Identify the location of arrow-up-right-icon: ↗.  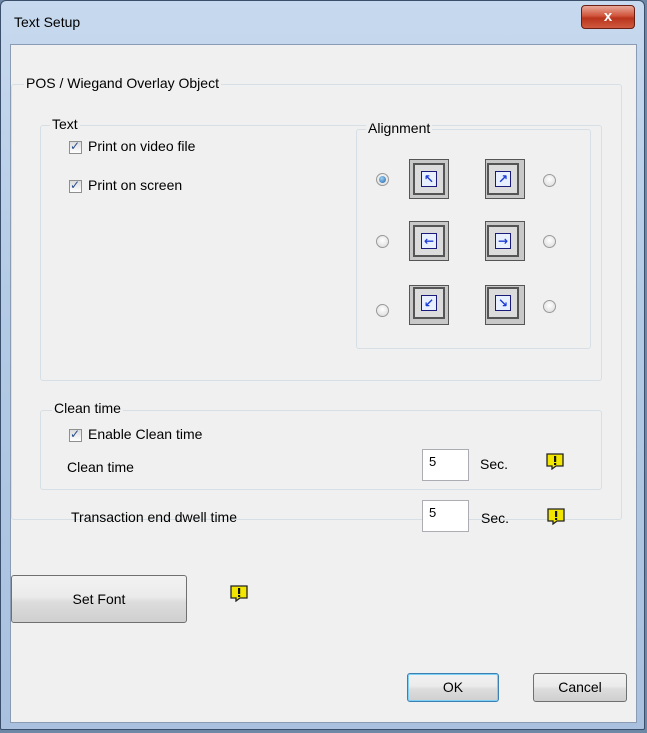
(503, 179).